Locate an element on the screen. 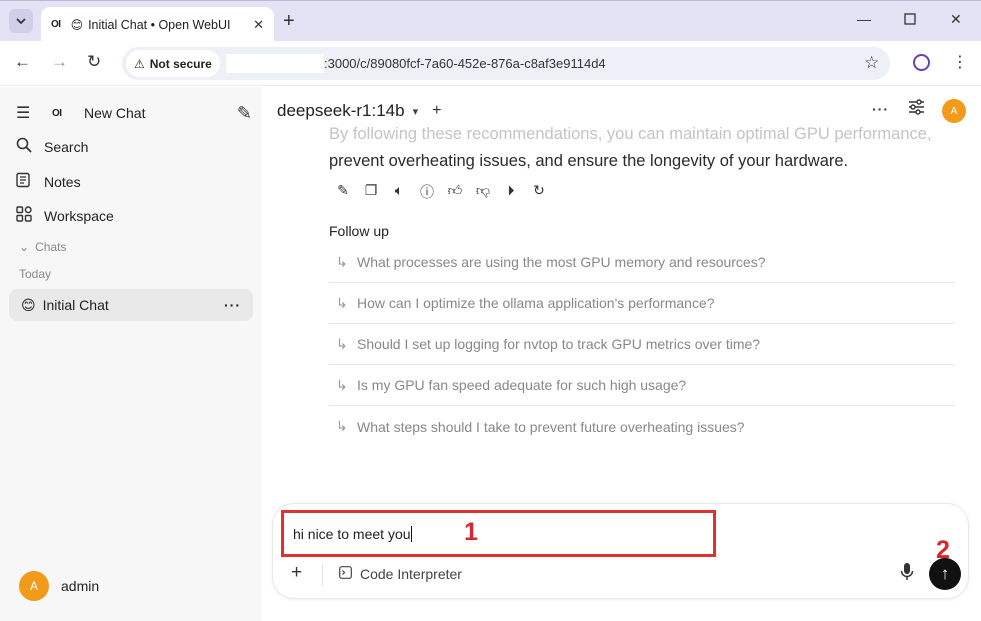 The height and width of the screenshot is (621, 981). message-actions: ✎ ❐ 🔈︎ ⓘ 👍︎ 👎︎ ⏵ ↻ is located at coordinates (441, 192).